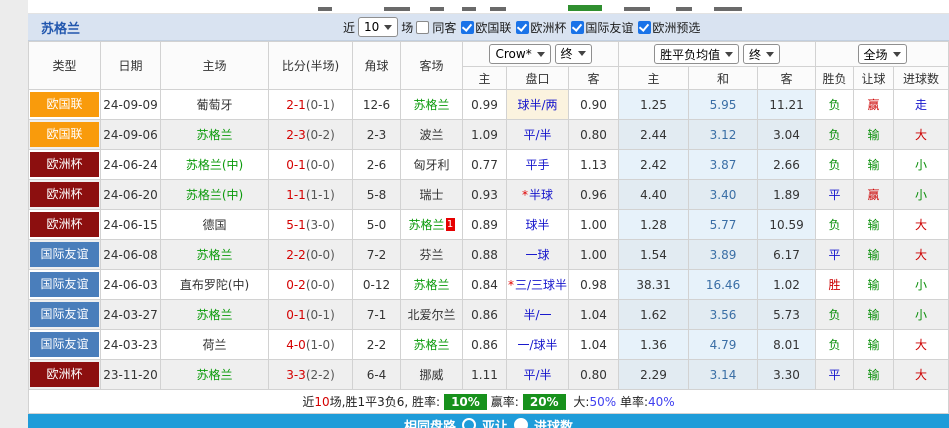 The height and width of the screenshot is (428, 949). I want to click on match-date: 24-06-08, so click(130, 254).